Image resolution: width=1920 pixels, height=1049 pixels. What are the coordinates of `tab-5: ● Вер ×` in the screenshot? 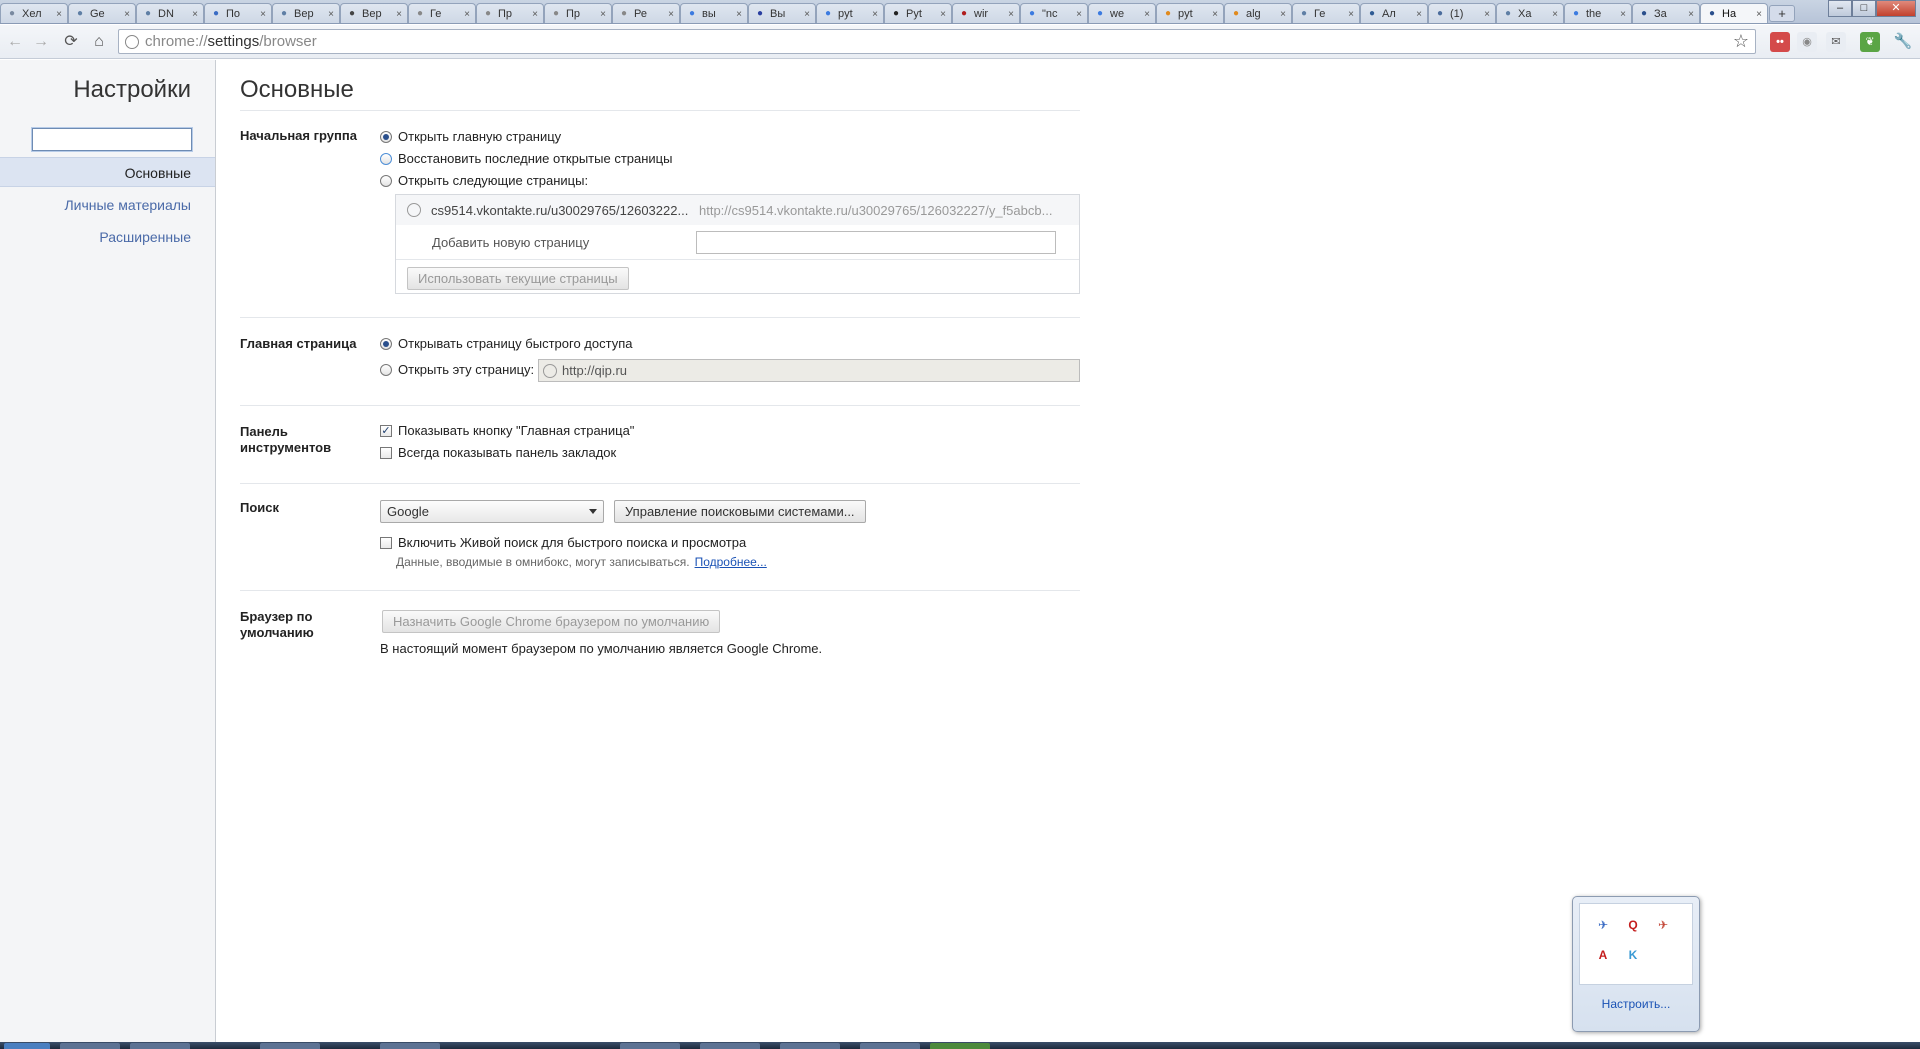 It's located at (374, 13).